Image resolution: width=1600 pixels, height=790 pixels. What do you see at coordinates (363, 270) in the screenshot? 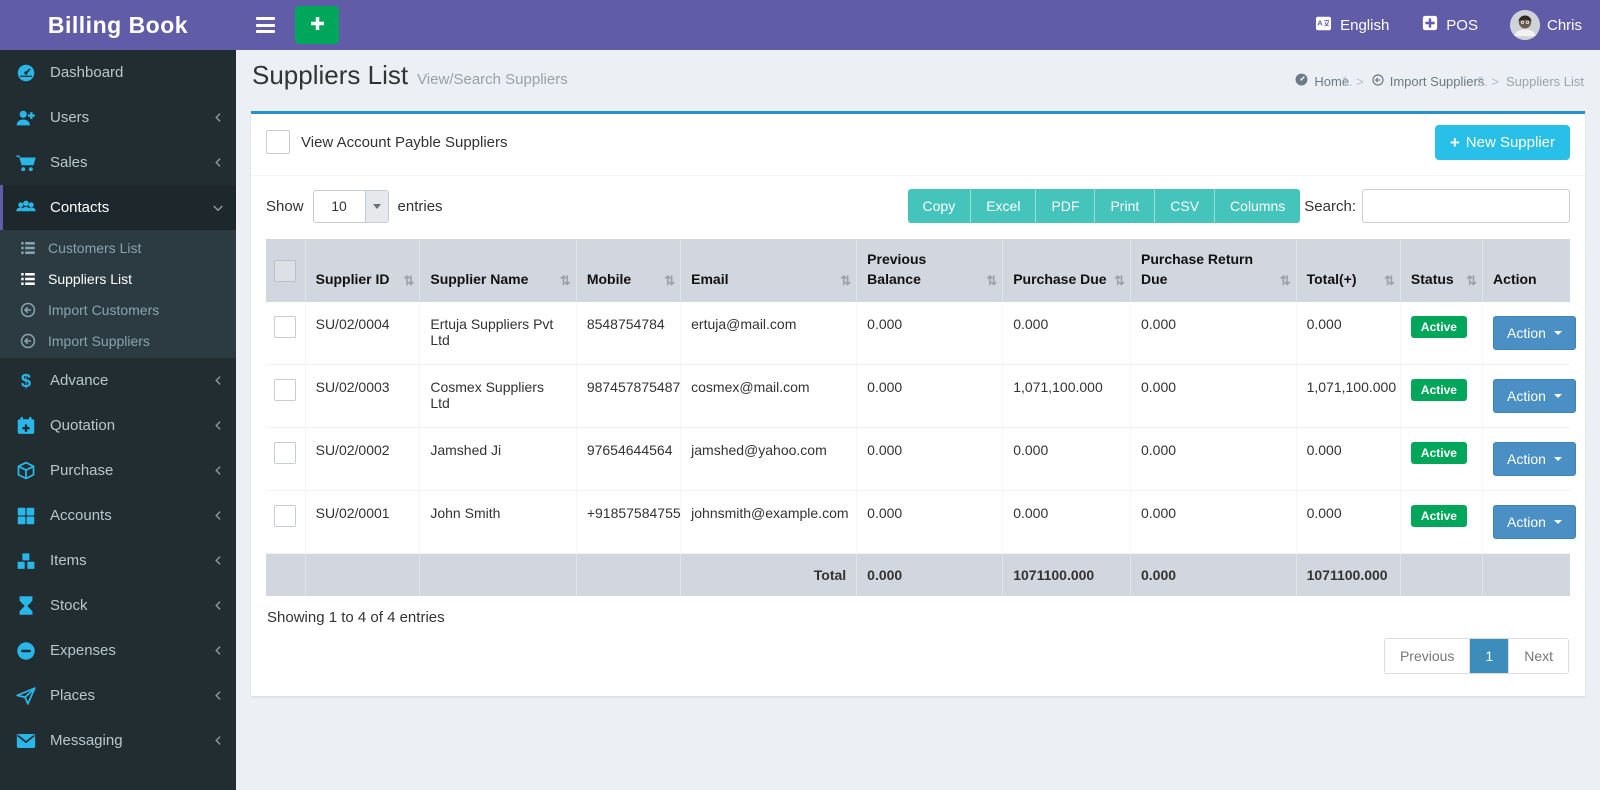
I see `column-header-supplier-id: Supplier ID ⇅` at bounding box center [363, 270].